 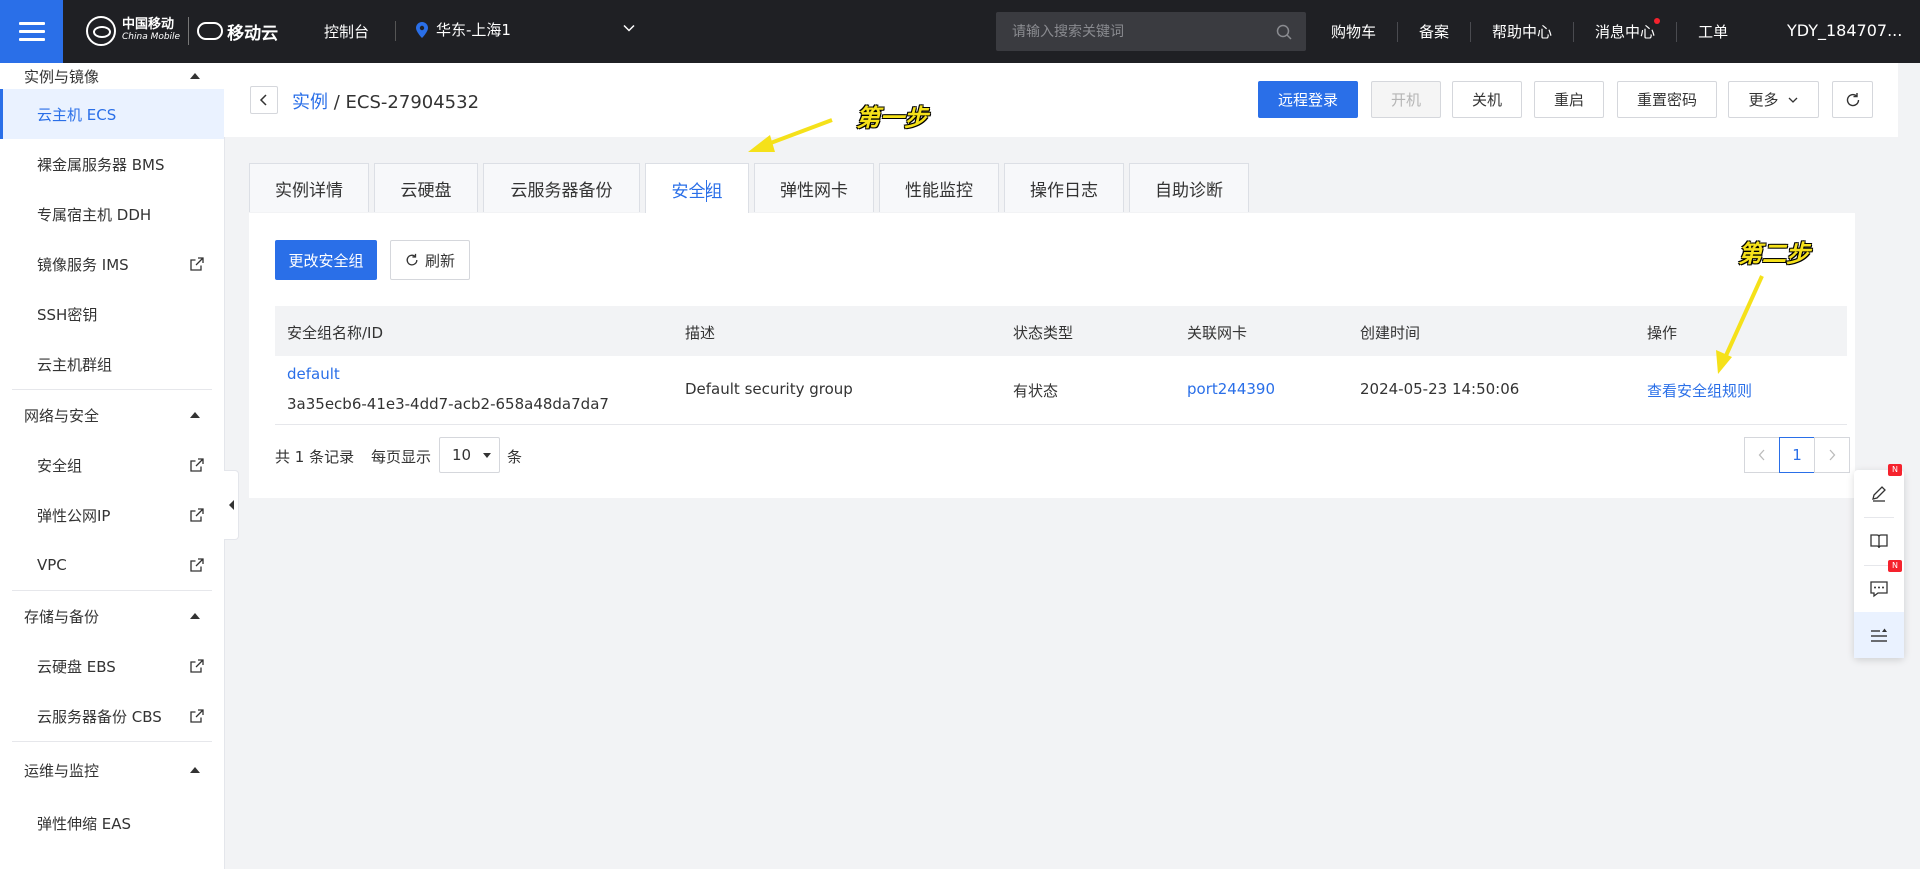 What do you see at coordinates (1487, 99) in the screenshot?
I see `power-off-button: 关机` at bounding box center [1487, 99].